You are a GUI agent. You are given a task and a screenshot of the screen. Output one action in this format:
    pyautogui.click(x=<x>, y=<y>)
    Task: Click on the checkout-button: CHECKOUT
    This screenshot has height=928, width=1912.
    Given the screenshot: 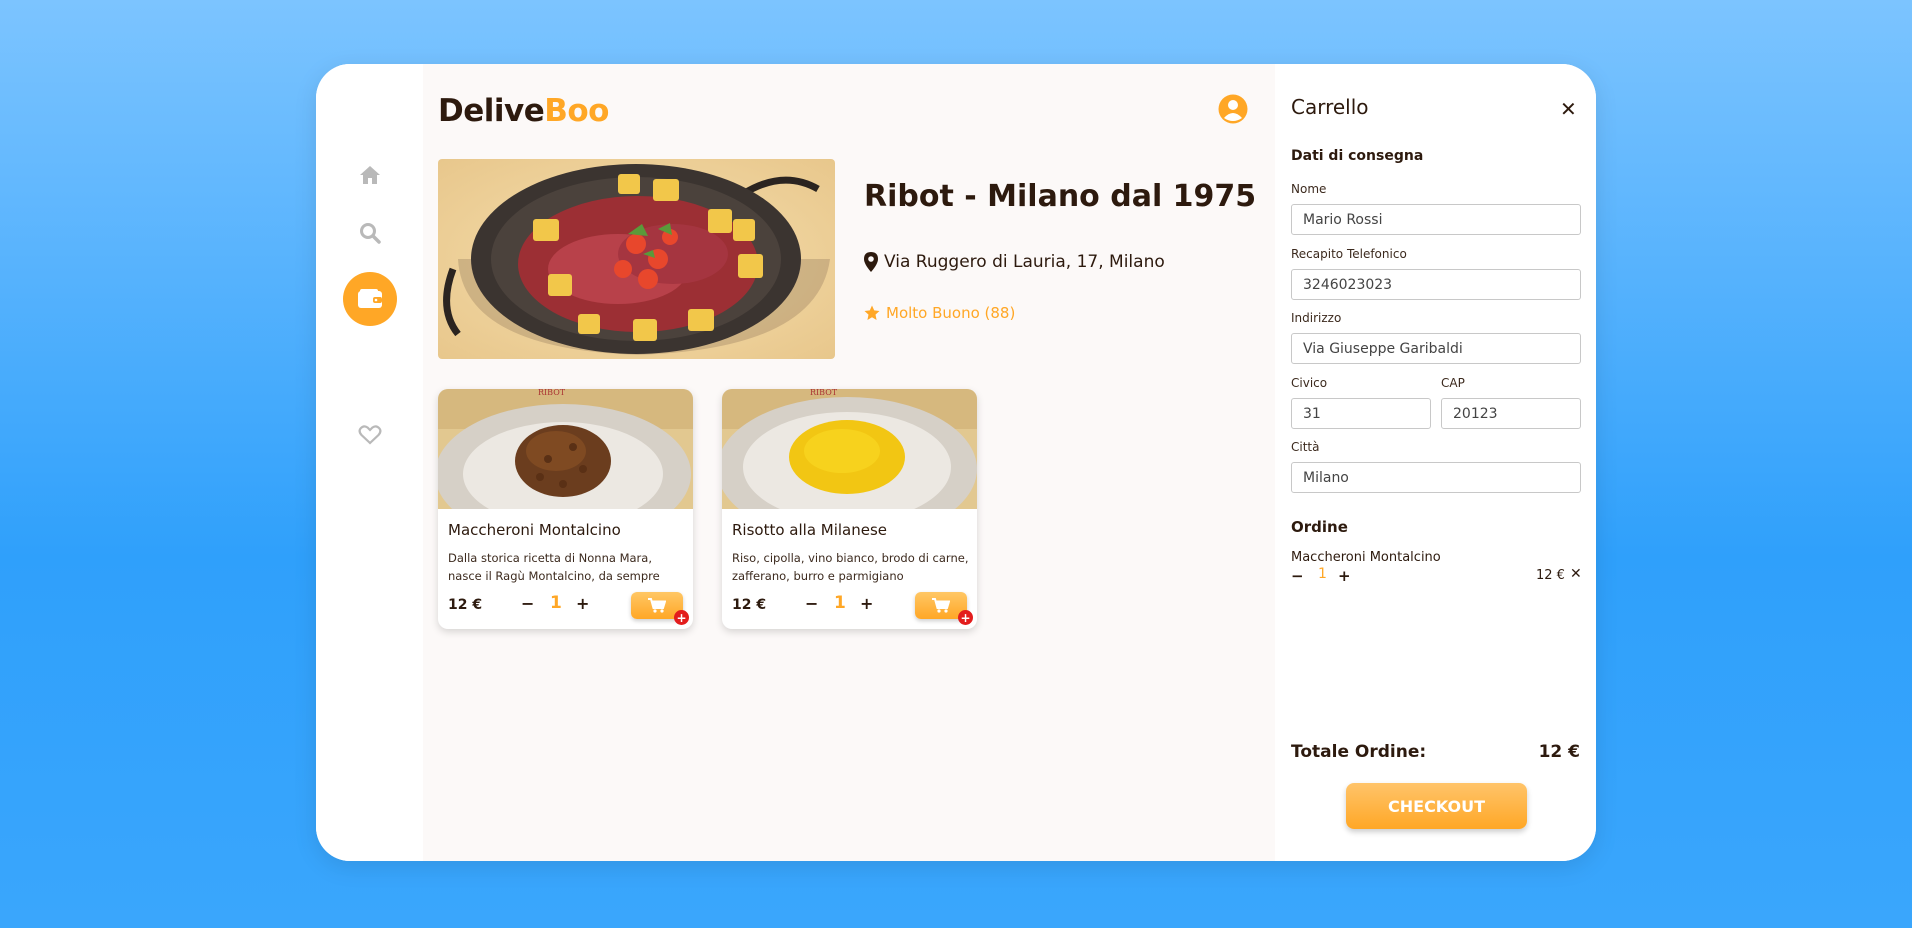 What is the action you would take?
    pyautogui.click(x=1436, y=806)
    